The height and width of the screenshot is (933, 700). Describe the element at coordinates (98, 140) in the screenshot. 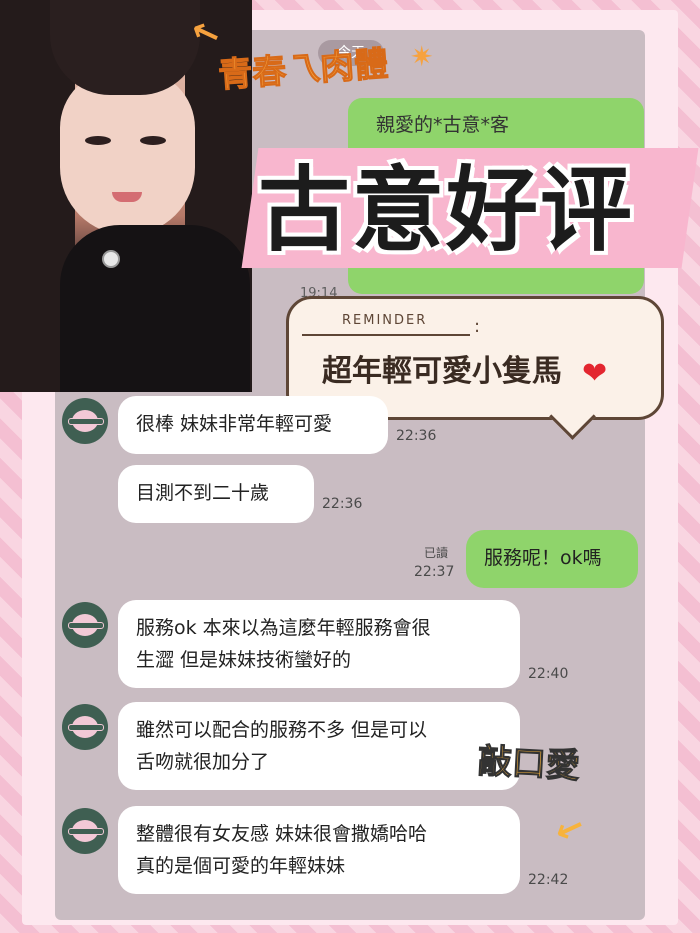

I see `left-eye` at that location.